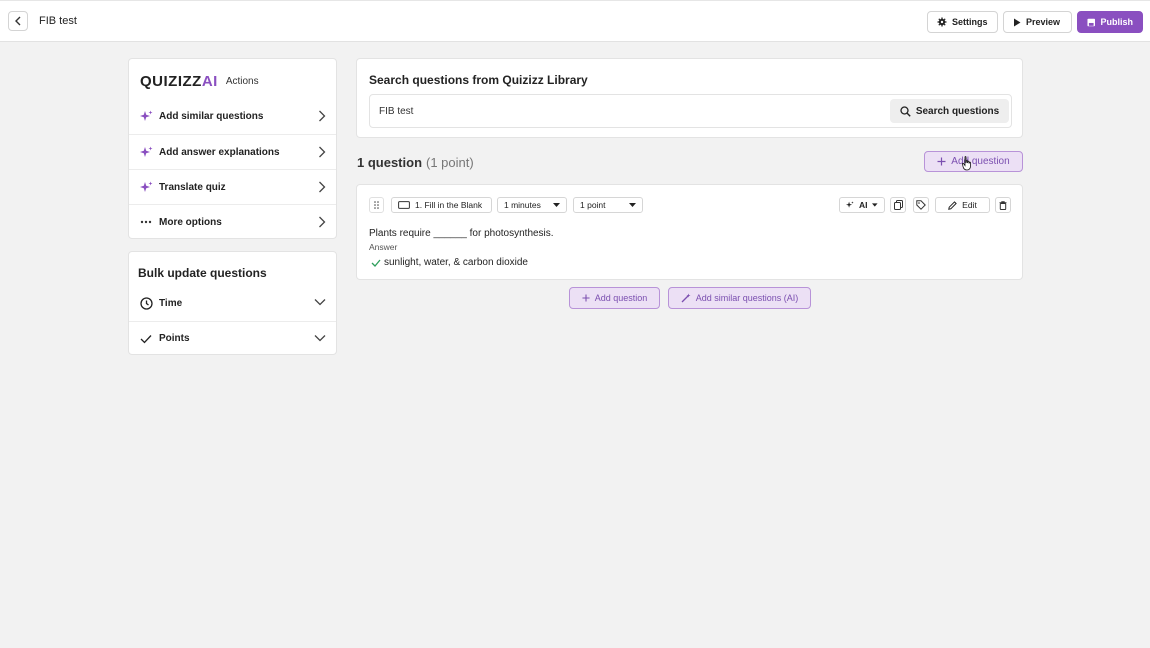 The width and height of the screenshot is (1150, 648). I want to click on pencil-icon, so click(952, 205).